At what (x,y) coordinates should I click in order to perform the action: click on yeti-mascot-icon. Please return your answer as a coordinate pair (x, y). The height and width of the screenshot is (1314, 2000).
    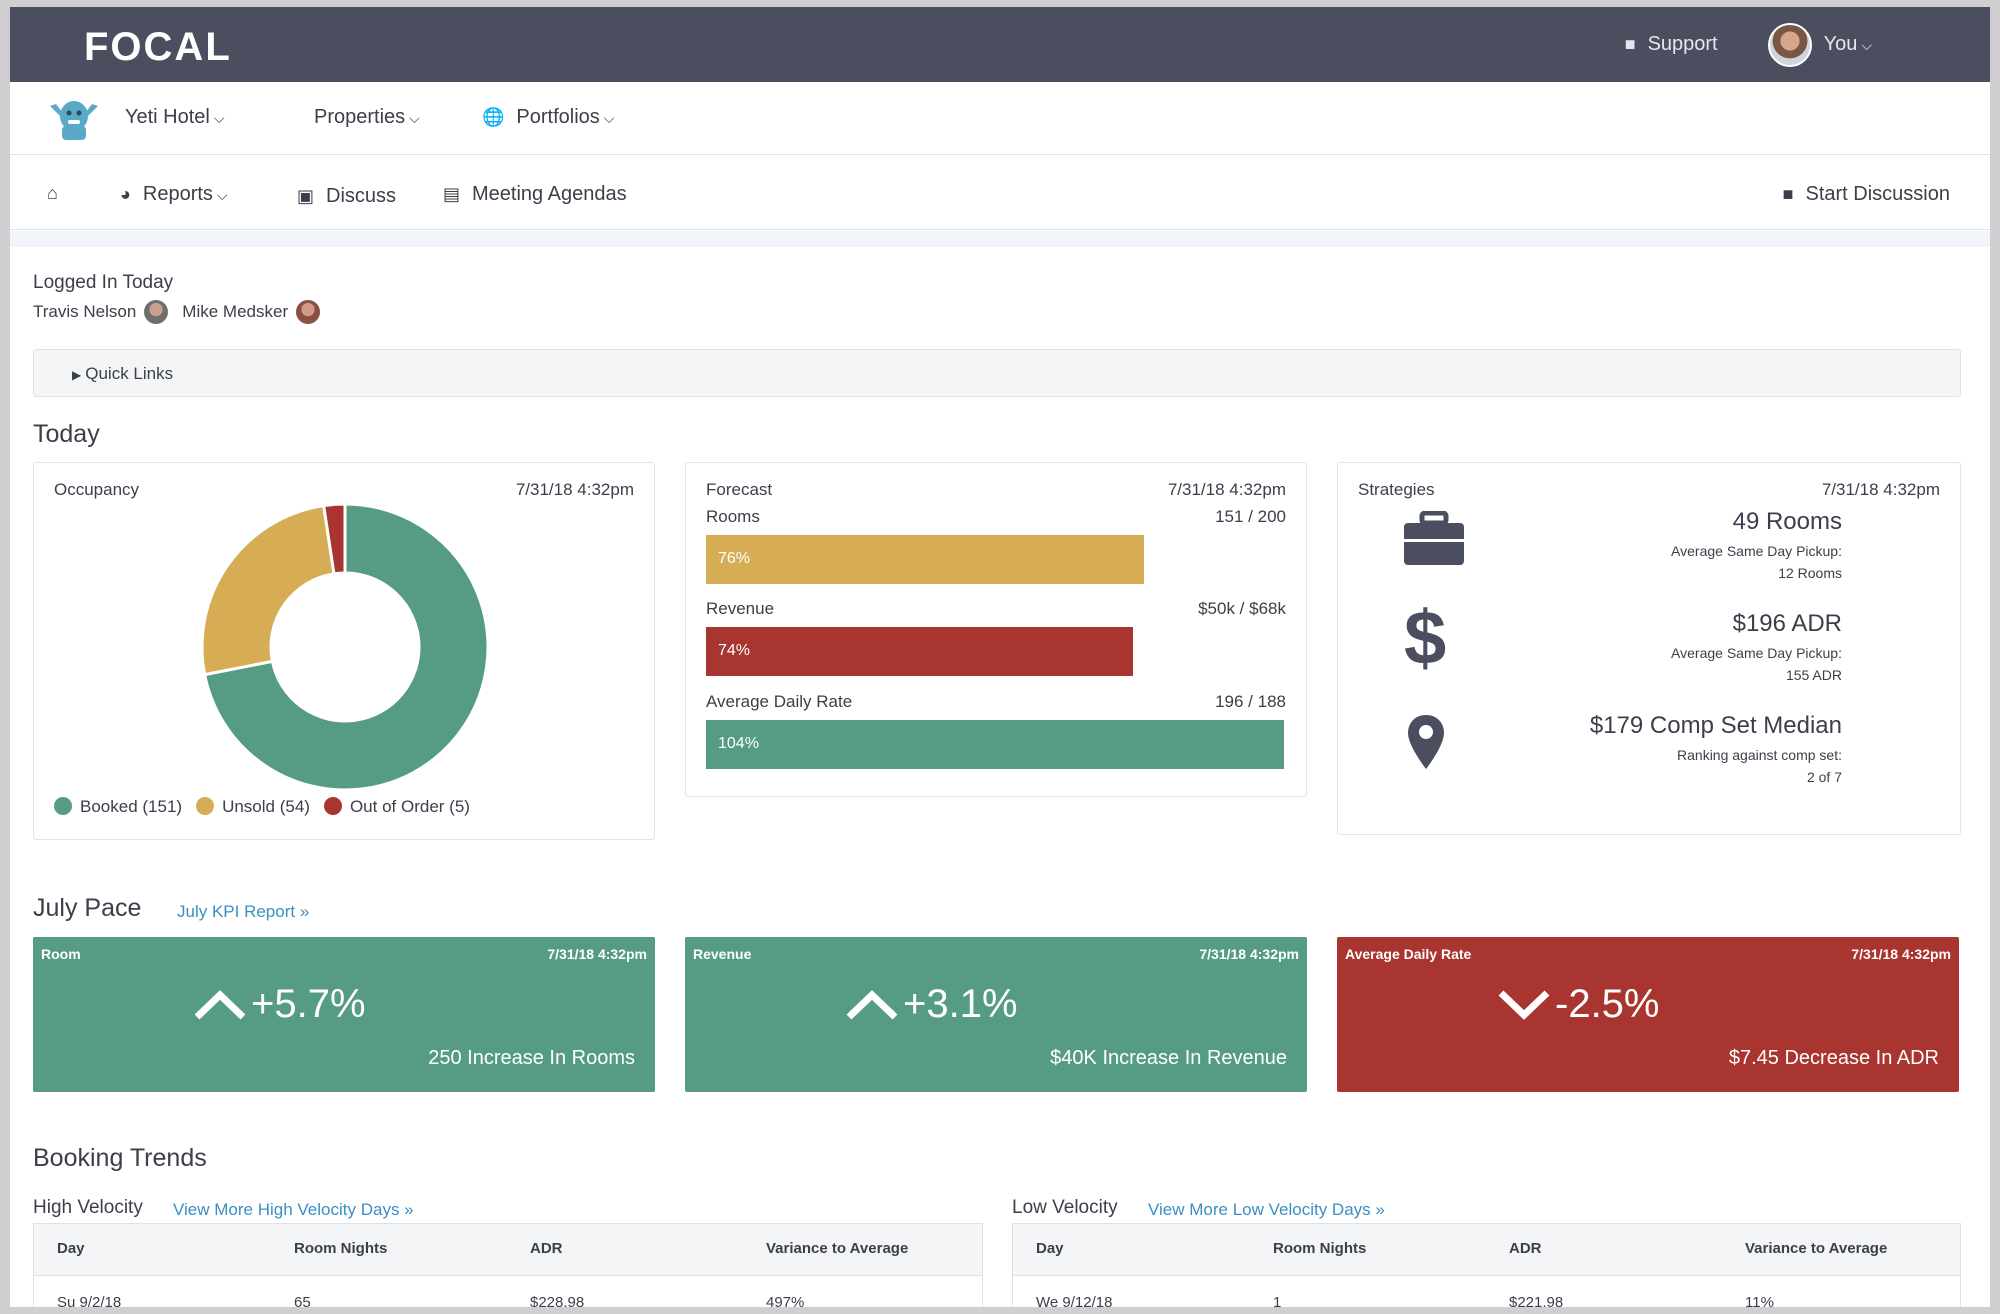
    Looking at the image, I should click on (74, 120).